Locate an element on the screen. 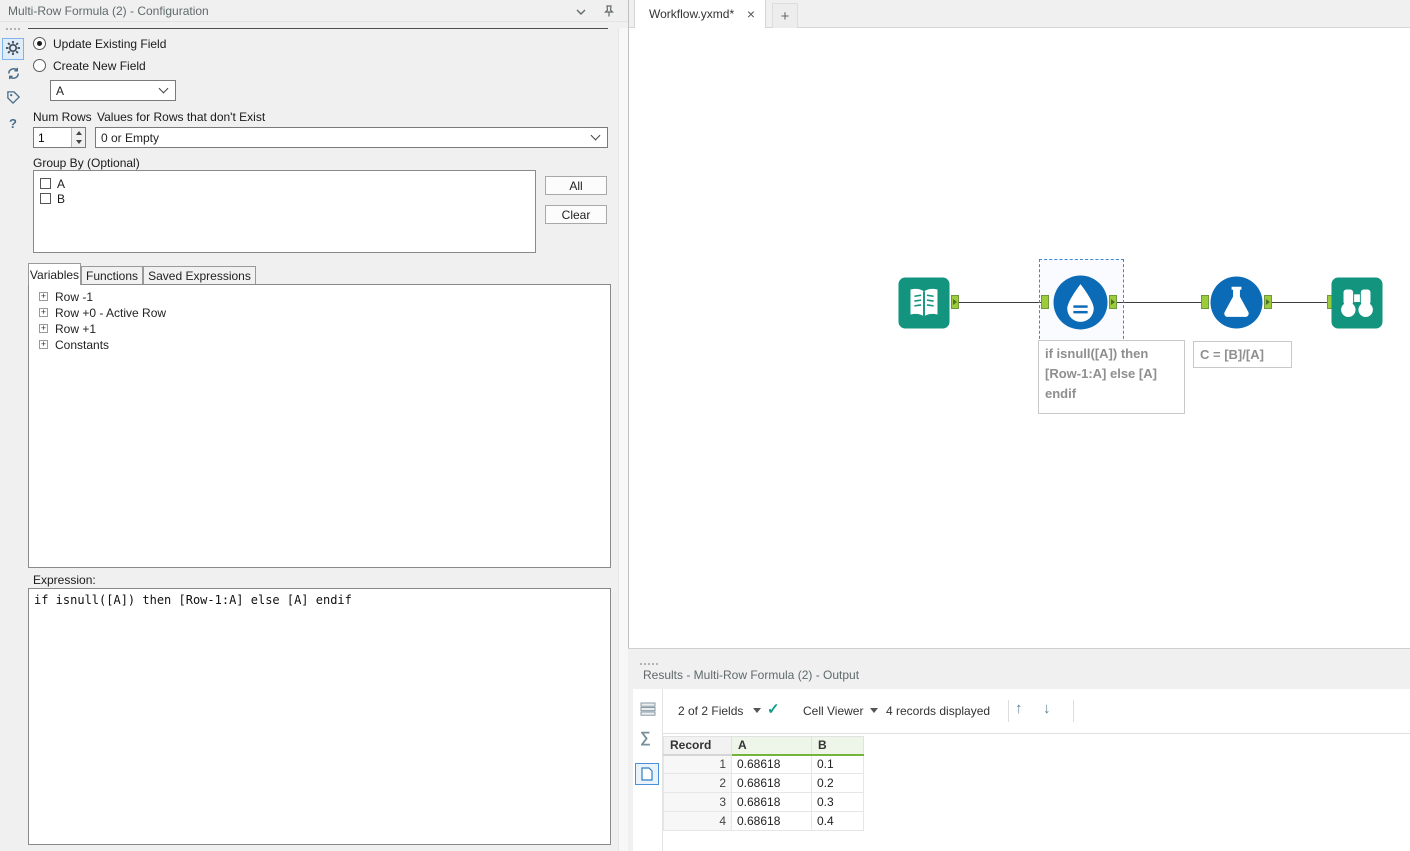  formula-annotation: C = [B]/[A] is located at coordinates (1242, 354).